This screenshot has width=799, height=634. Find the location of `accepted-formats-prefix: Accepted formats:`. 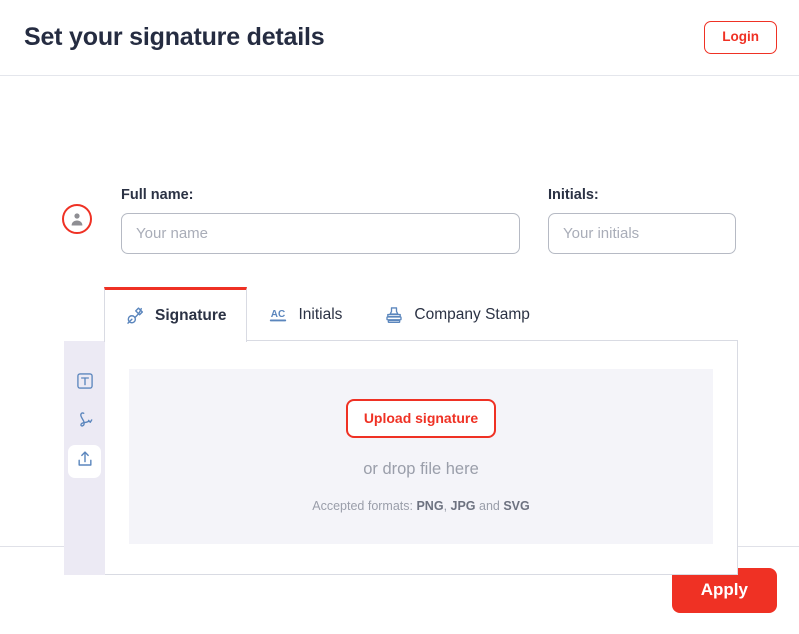

accepted-formats-prefix: Accepted formats: is located at coordinates (364, 506).